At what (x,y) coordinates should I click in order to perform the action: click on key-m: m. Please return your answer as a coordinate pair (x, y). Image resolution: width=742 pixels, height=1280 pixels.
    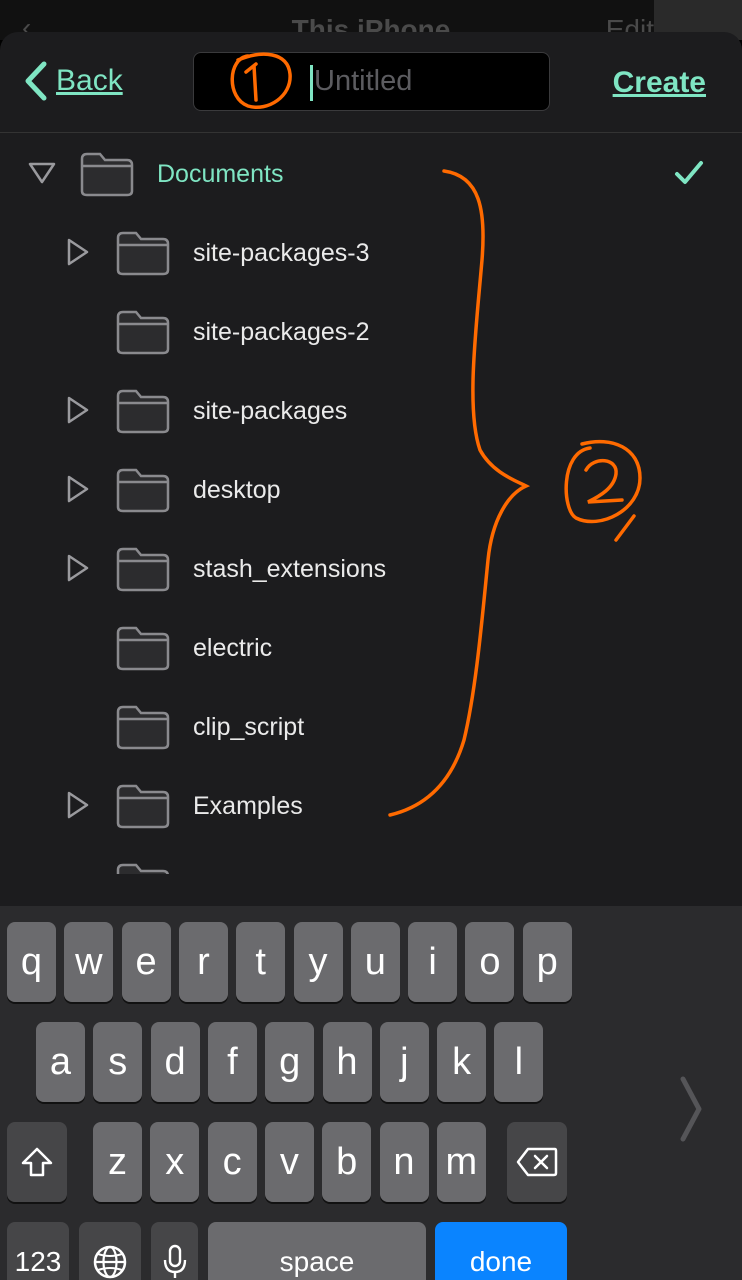
    Looking at the image, I should click on (461, 1162).